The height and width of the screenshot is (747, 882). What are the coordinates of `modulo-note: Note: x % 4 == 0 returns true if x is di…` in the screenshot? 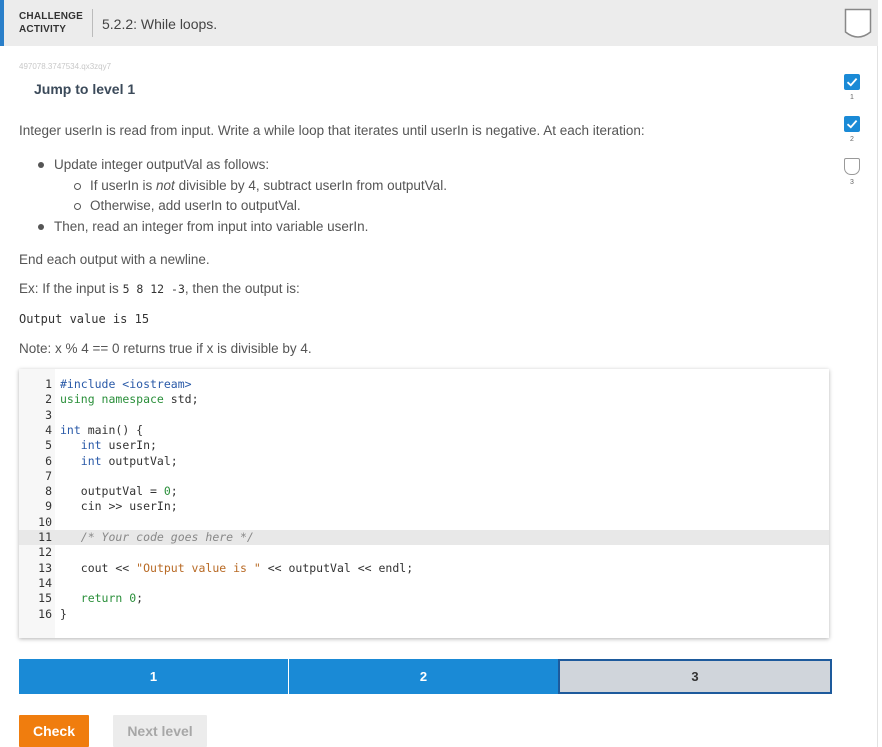 It's located at (165, 348).